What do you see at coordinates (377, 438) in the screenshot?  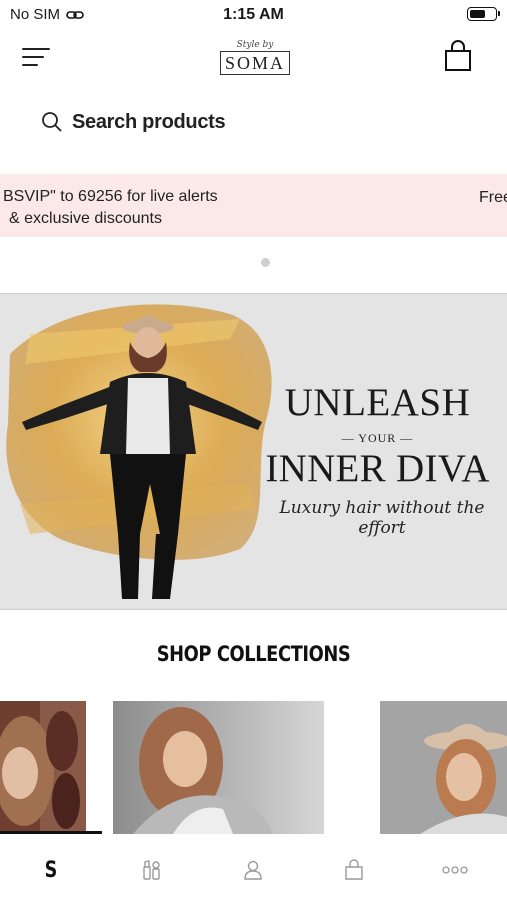 I see `hero-title-small: — YOUR —` at bounding box center [377, 438].